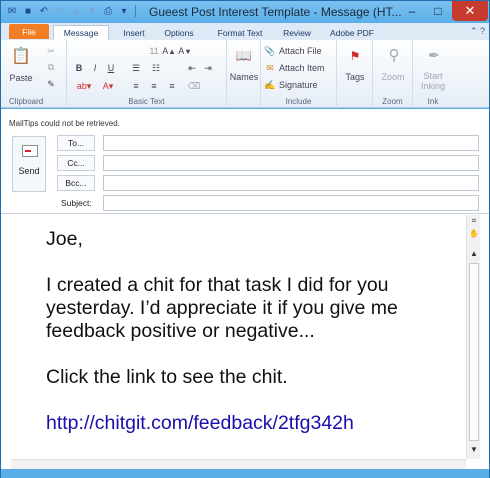 This screenshot has width=490, height=478. Describe the element at coordinates (26, 101) in the screenshot. I see `clipboard-group-label: Clipboard` at that location.